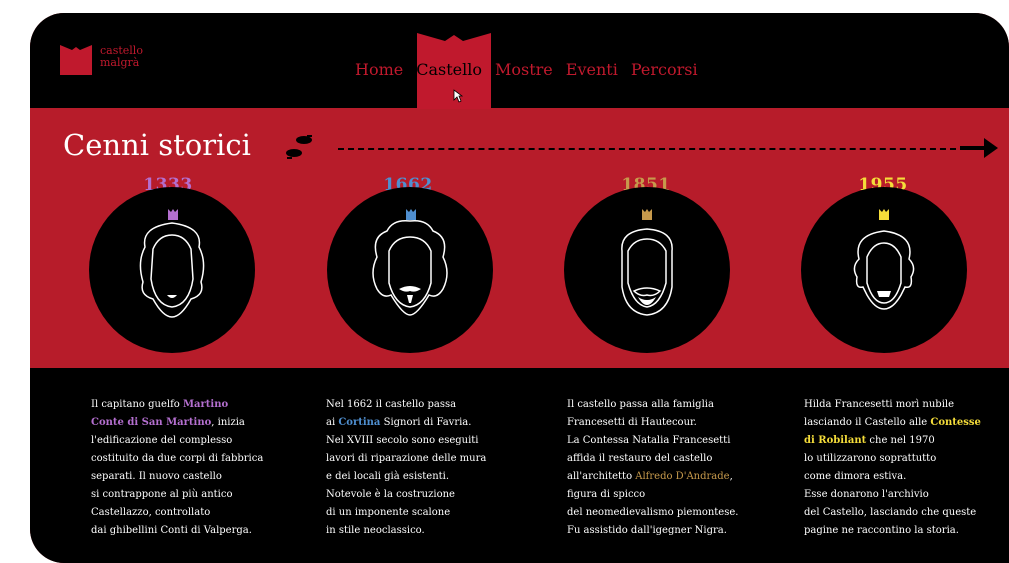 The width and height of the screenshot is (1009, 563). I want to click on brand-name-line2: malgrà, so click(120, 62).